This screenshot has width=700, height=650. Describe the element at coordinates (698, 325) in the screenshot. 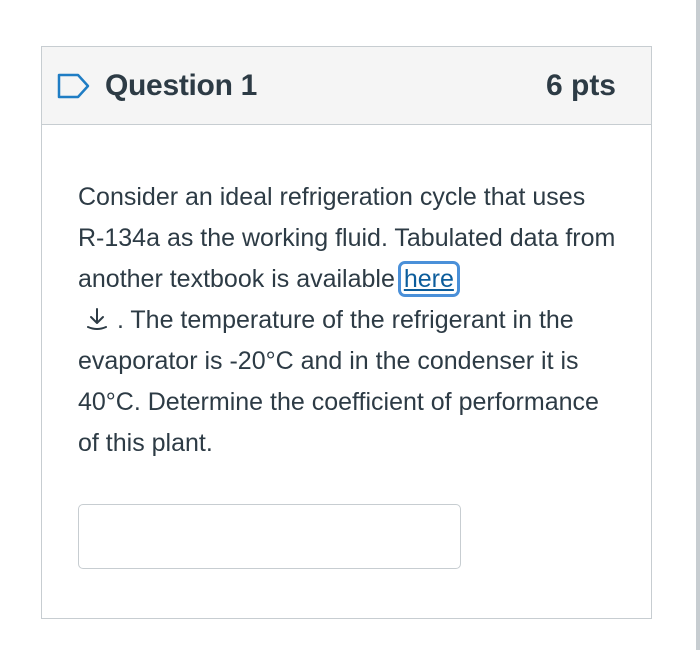

I see `page-edge-divider` at that location.